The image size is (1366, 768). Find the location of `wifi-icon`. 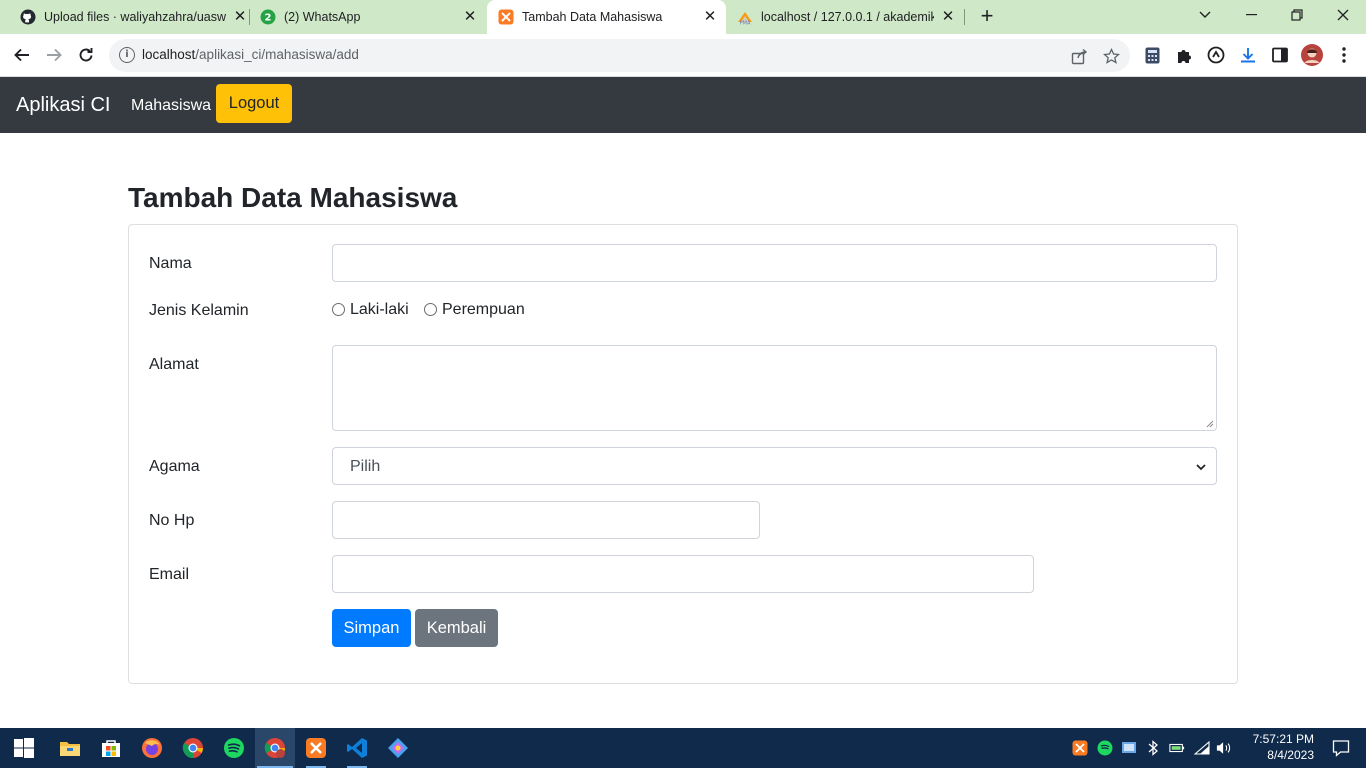

wifi-icon is located at coordinates (1202, 748).